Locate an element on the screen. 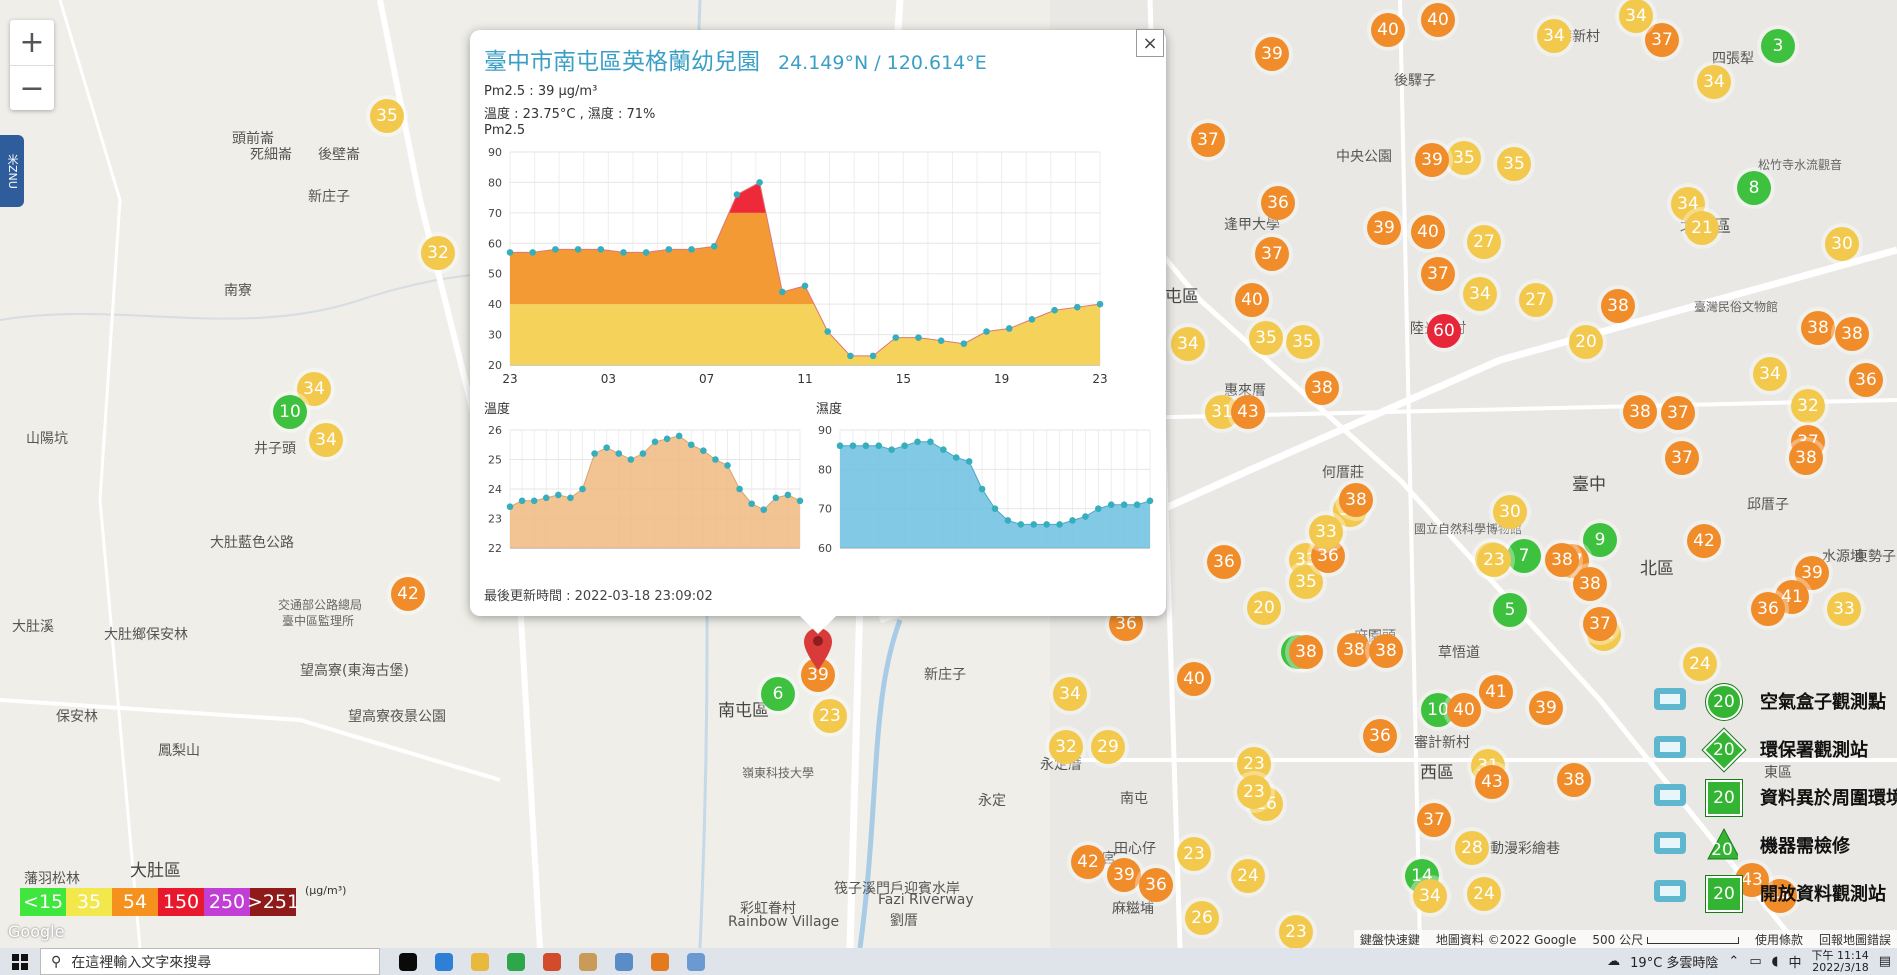 This screenshot has height=975, width=1897. aqi-marker: 26 is located at coordinates (1202, 918).